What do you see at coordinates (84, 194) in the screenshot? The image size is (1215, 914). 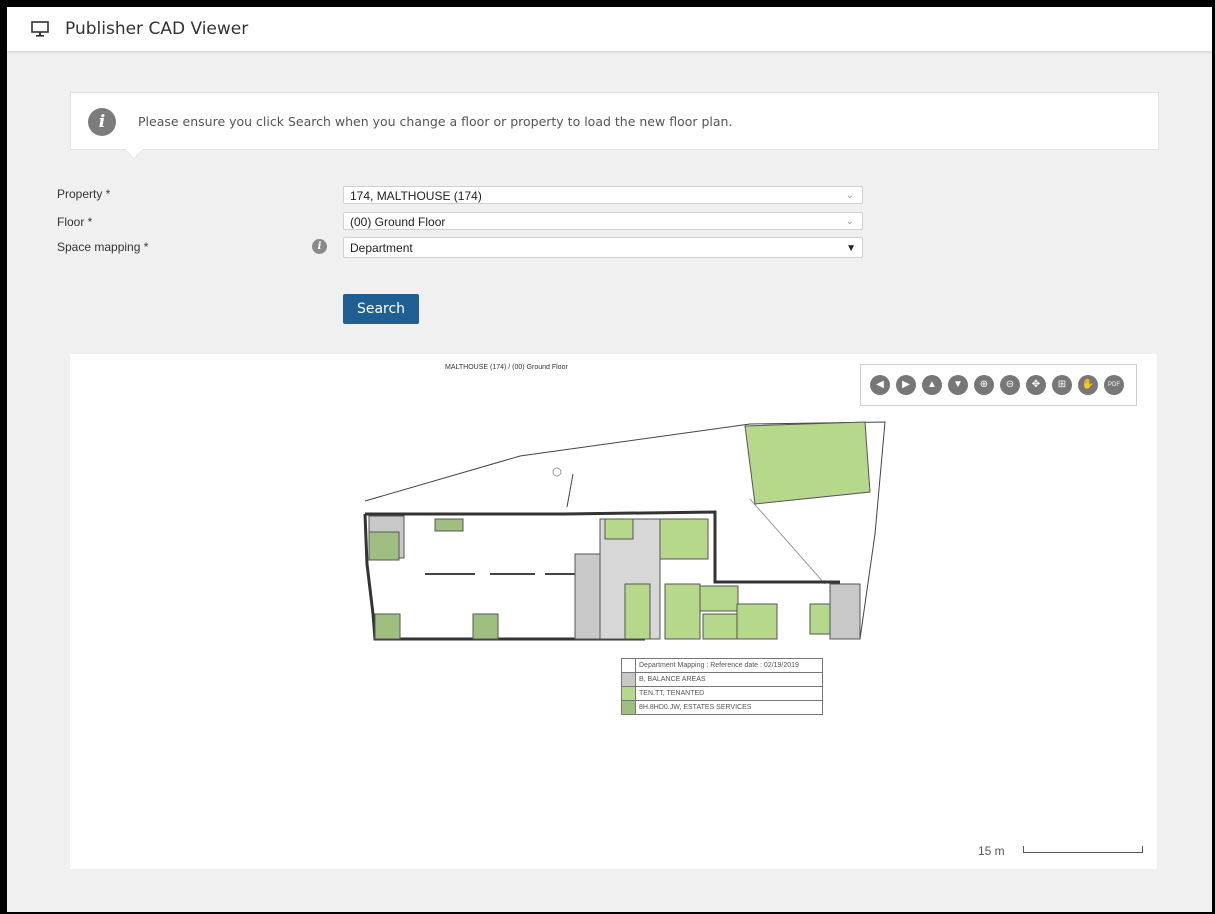 I see `property-label: Property *` at bounding box center [84, 194].